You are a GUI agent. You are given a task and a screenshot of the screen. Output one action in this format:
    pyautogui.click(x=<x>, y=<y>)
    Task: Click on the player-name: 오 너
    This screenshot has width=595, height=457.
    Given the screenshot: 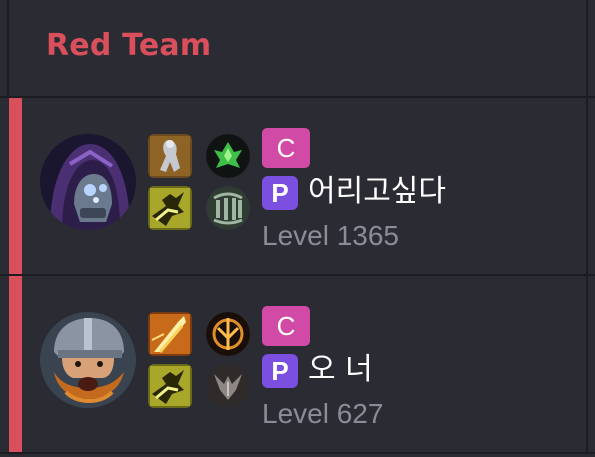 What is the action you would take?
    pyautogui.click(x=340, y=370)
    